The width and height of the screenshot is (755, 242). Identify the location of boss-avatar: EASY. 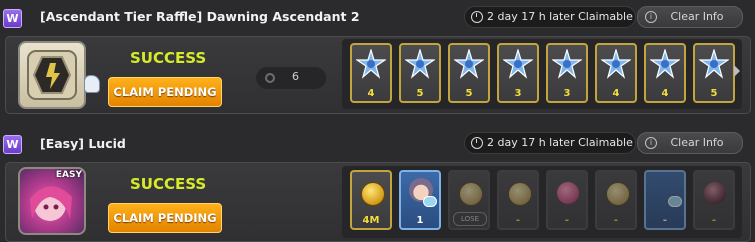
(52, 201).